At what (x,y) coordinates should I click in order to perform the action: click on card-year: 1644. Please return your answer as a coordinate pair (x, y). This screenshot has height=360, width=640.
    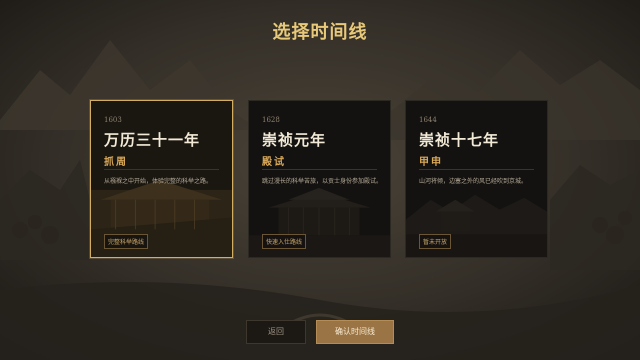
    Looking at the image, I should click on (428, 120).